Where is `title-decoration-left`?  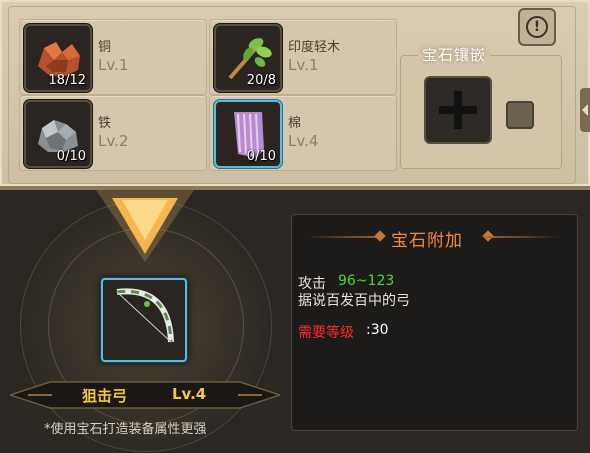
title-decoration-left is located at coordinates (343, 237).